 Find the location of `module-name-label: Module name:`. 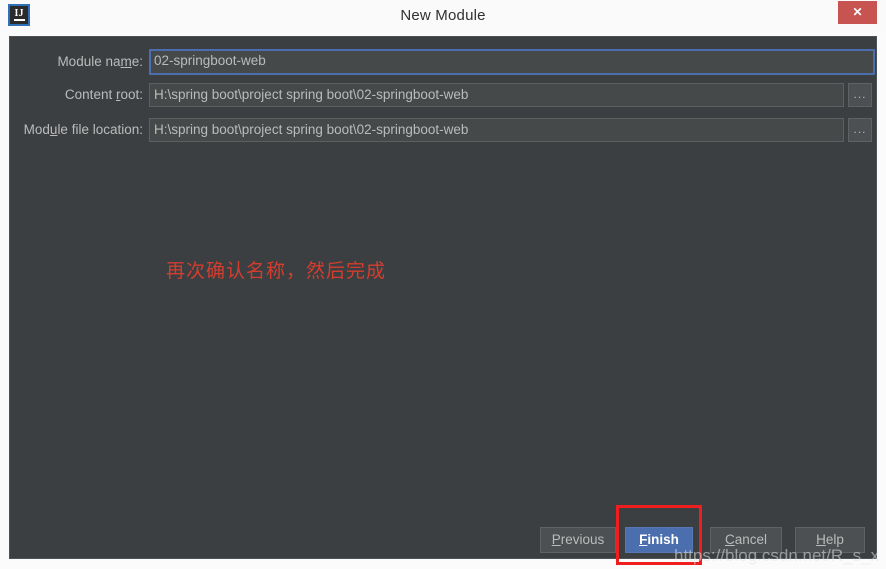

module-name-label: Module name: is located at coordinates (100, 62).